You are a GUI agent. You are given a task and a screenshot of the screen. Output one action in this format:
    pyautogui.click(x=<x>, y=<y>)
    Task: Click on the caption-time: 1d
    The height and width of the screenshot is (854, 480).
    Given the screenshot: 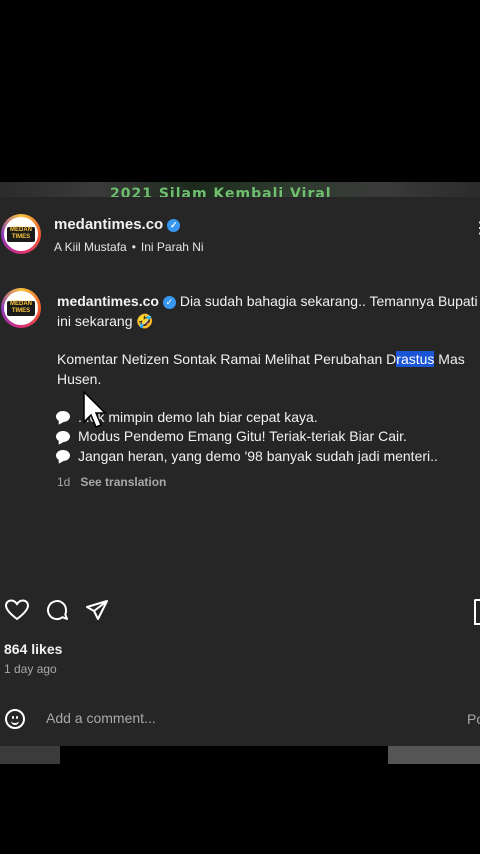 What is the action you would take?
    pyautogui.click(x=64, y=481)
    